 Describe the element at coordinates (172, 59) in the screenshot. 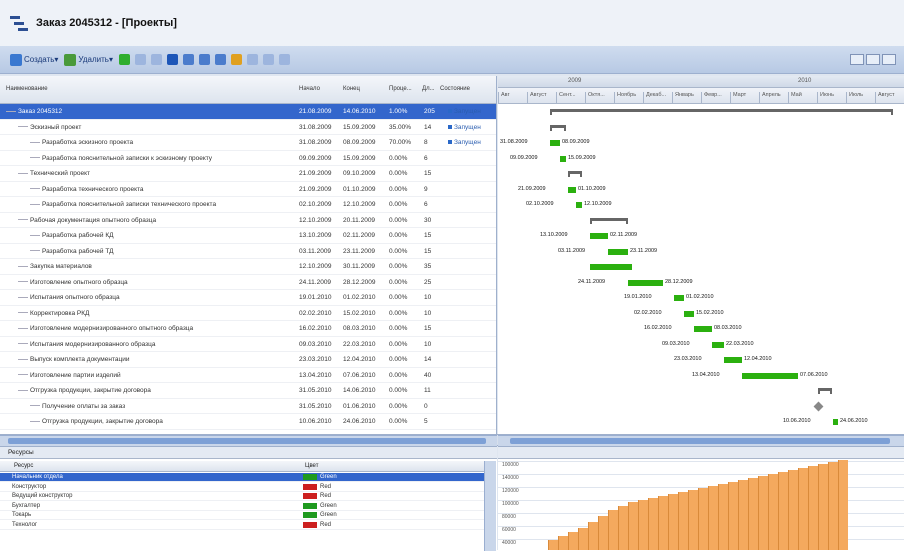

I see `columns-icon` at that location.